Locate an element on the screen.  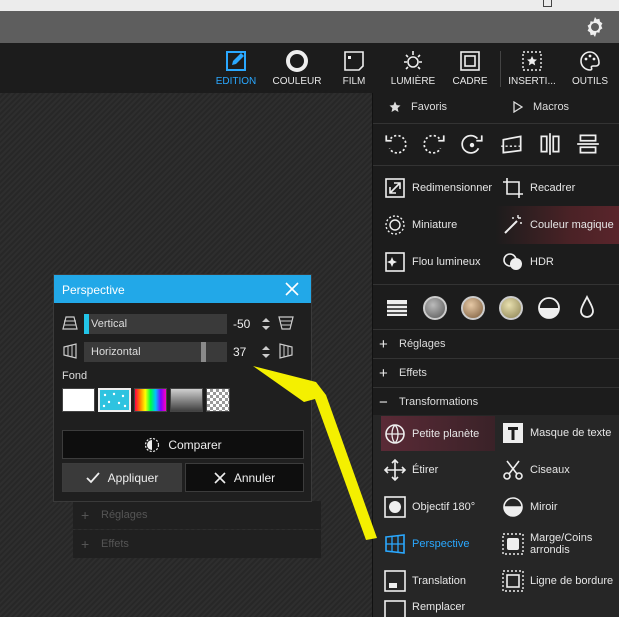
tool-couleur-magique: Couleur magique is located at coordinates (557, 225).